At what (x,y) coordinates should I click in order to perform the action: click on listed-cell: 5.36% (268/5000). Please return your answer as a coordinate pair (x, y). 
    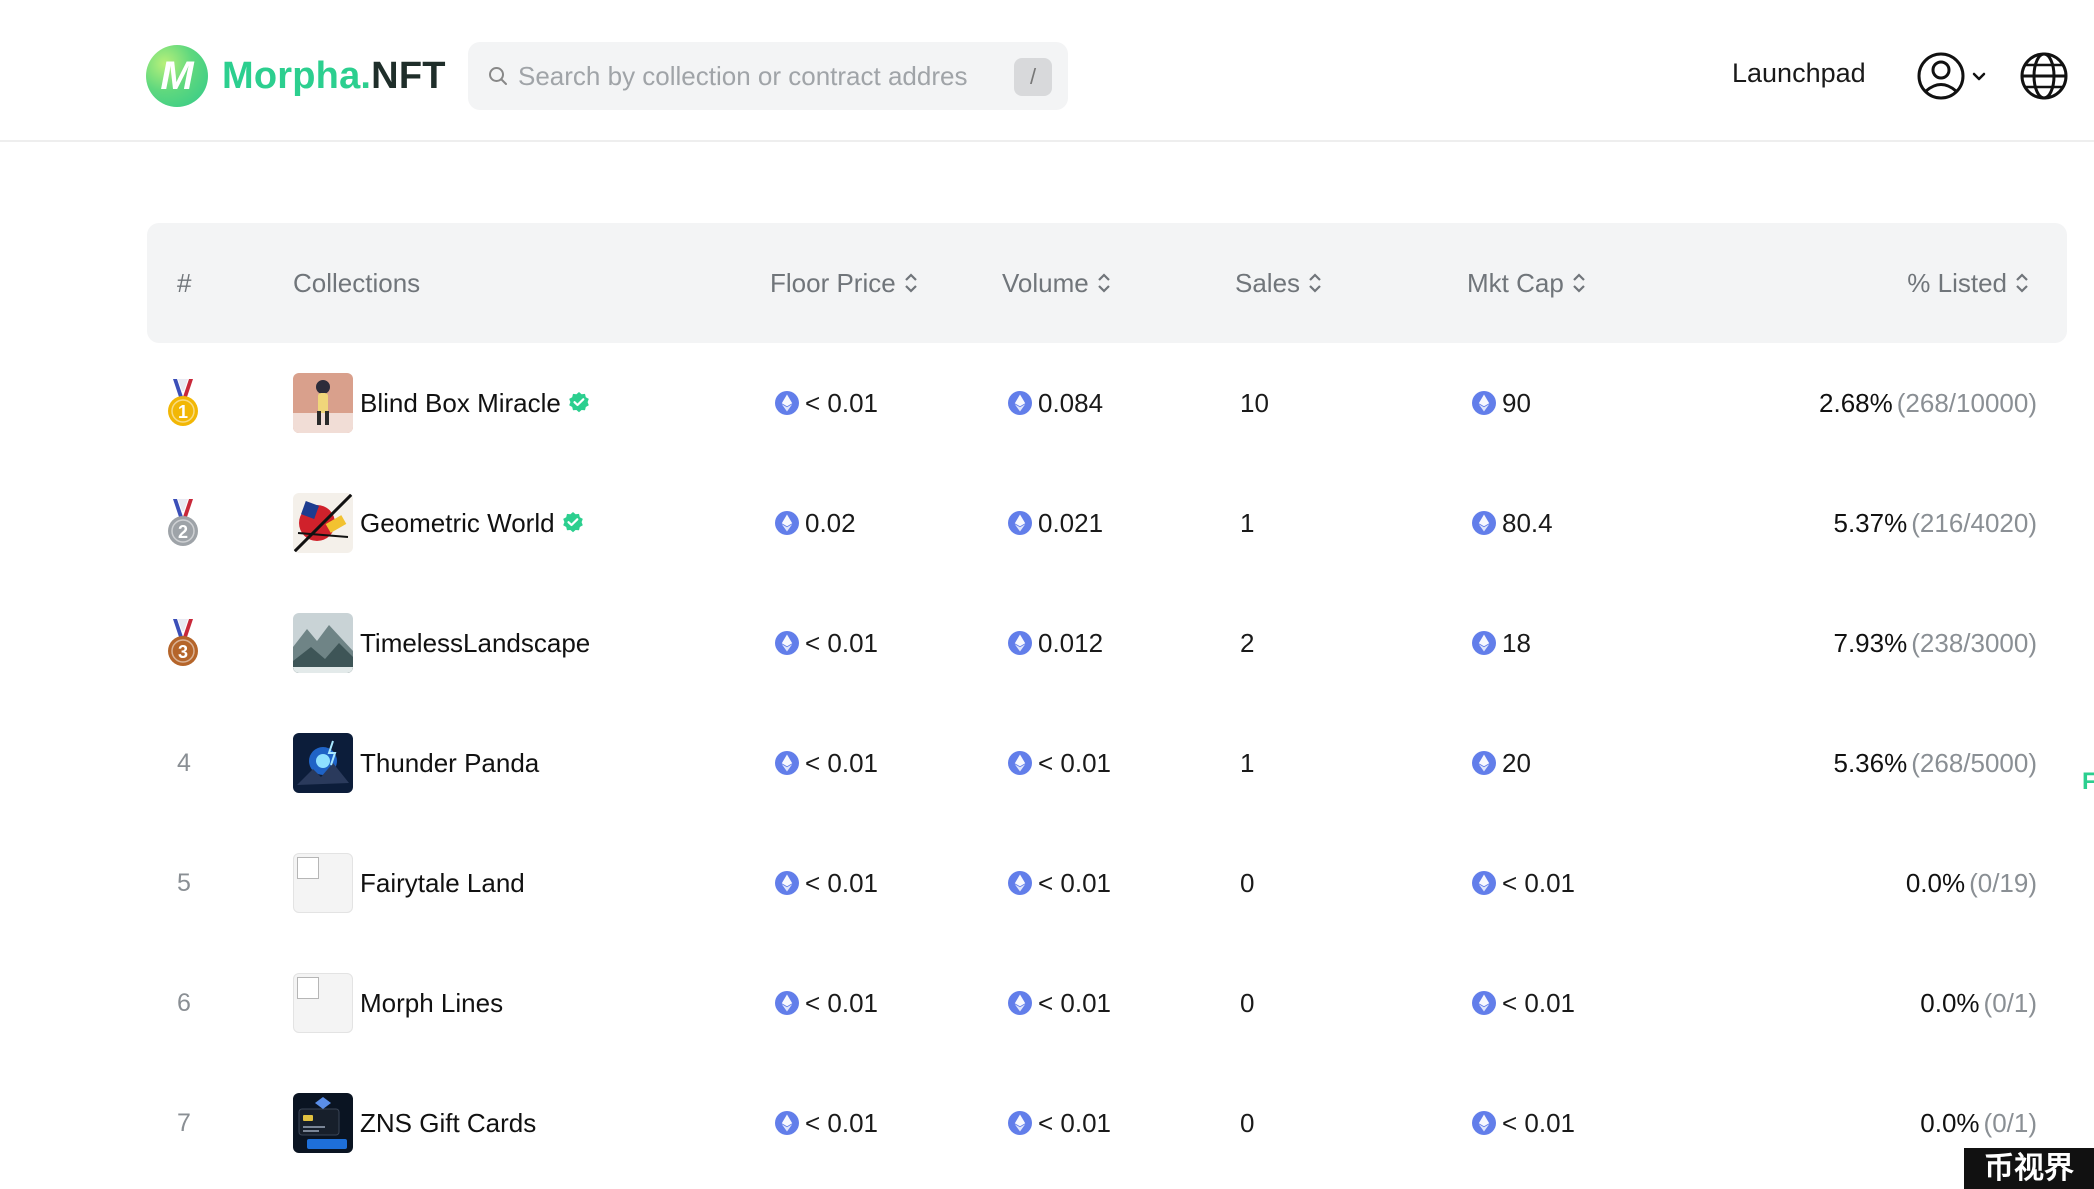
    Looking at the image, I should click on (1936, 763).